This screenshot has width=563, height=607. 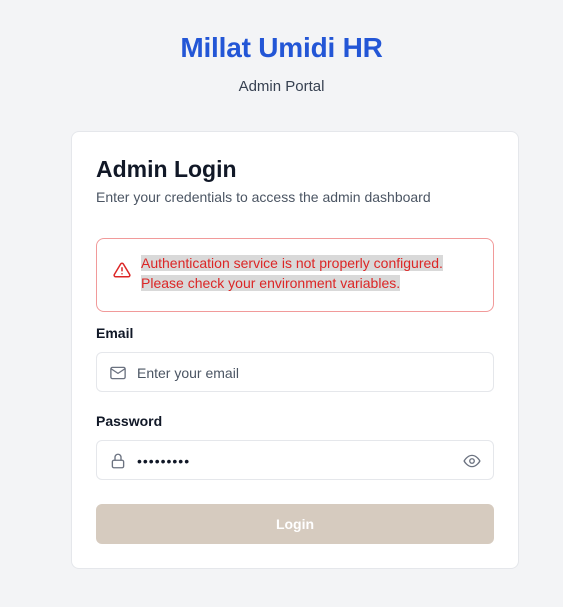 What do you see at coordinates (472, 461) in the screenshot?
I see `eye-icon` at bounding box center [472, 461].